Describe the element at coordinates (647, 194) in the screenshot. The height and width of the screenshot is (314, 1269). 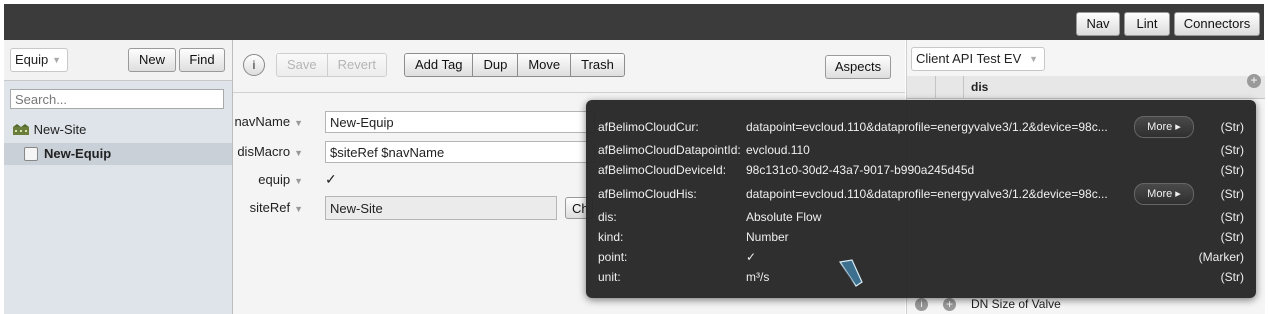
I see `popup-tag-name: afBelimoCloudHis:` at that location.